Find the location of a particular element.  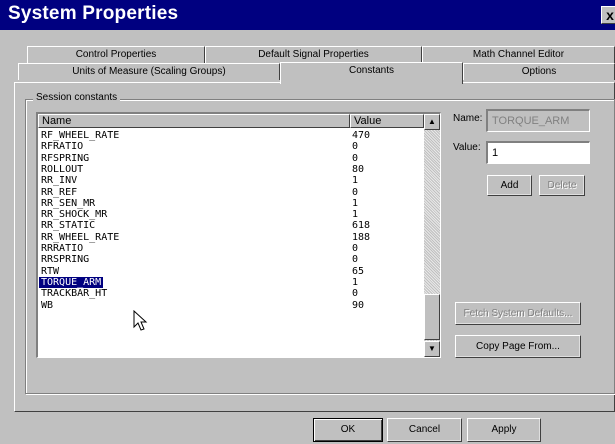

constant-name: ROLLOUT is located at coordinates (62, 169).